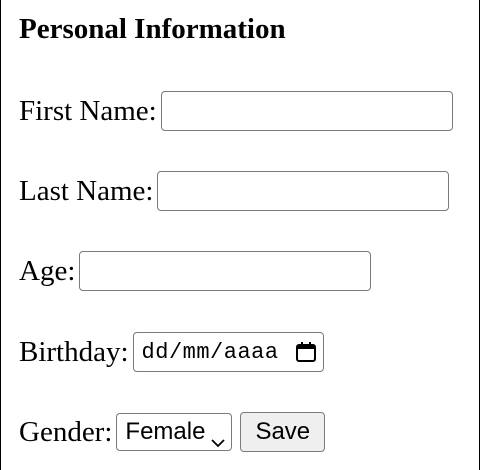  Describe the element at coordinates (218, 437) in the screenshot. I see `chevron-down-icon` at that location.